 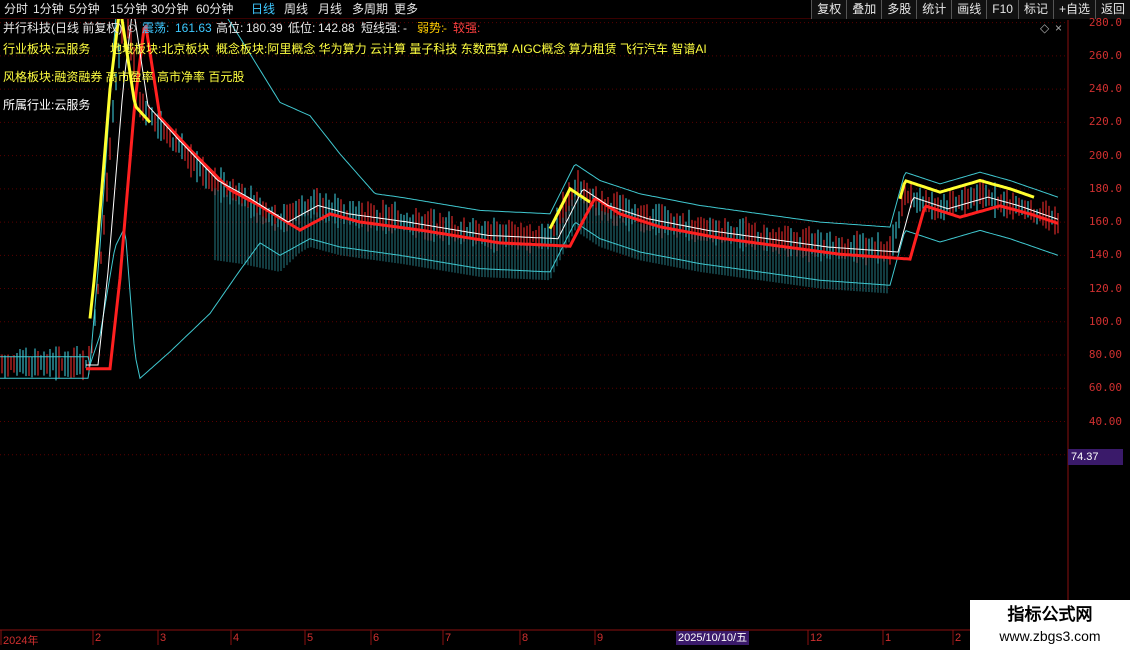 I want to click on date-tag: 2025/10/10/五, so click(x=713, y=638).